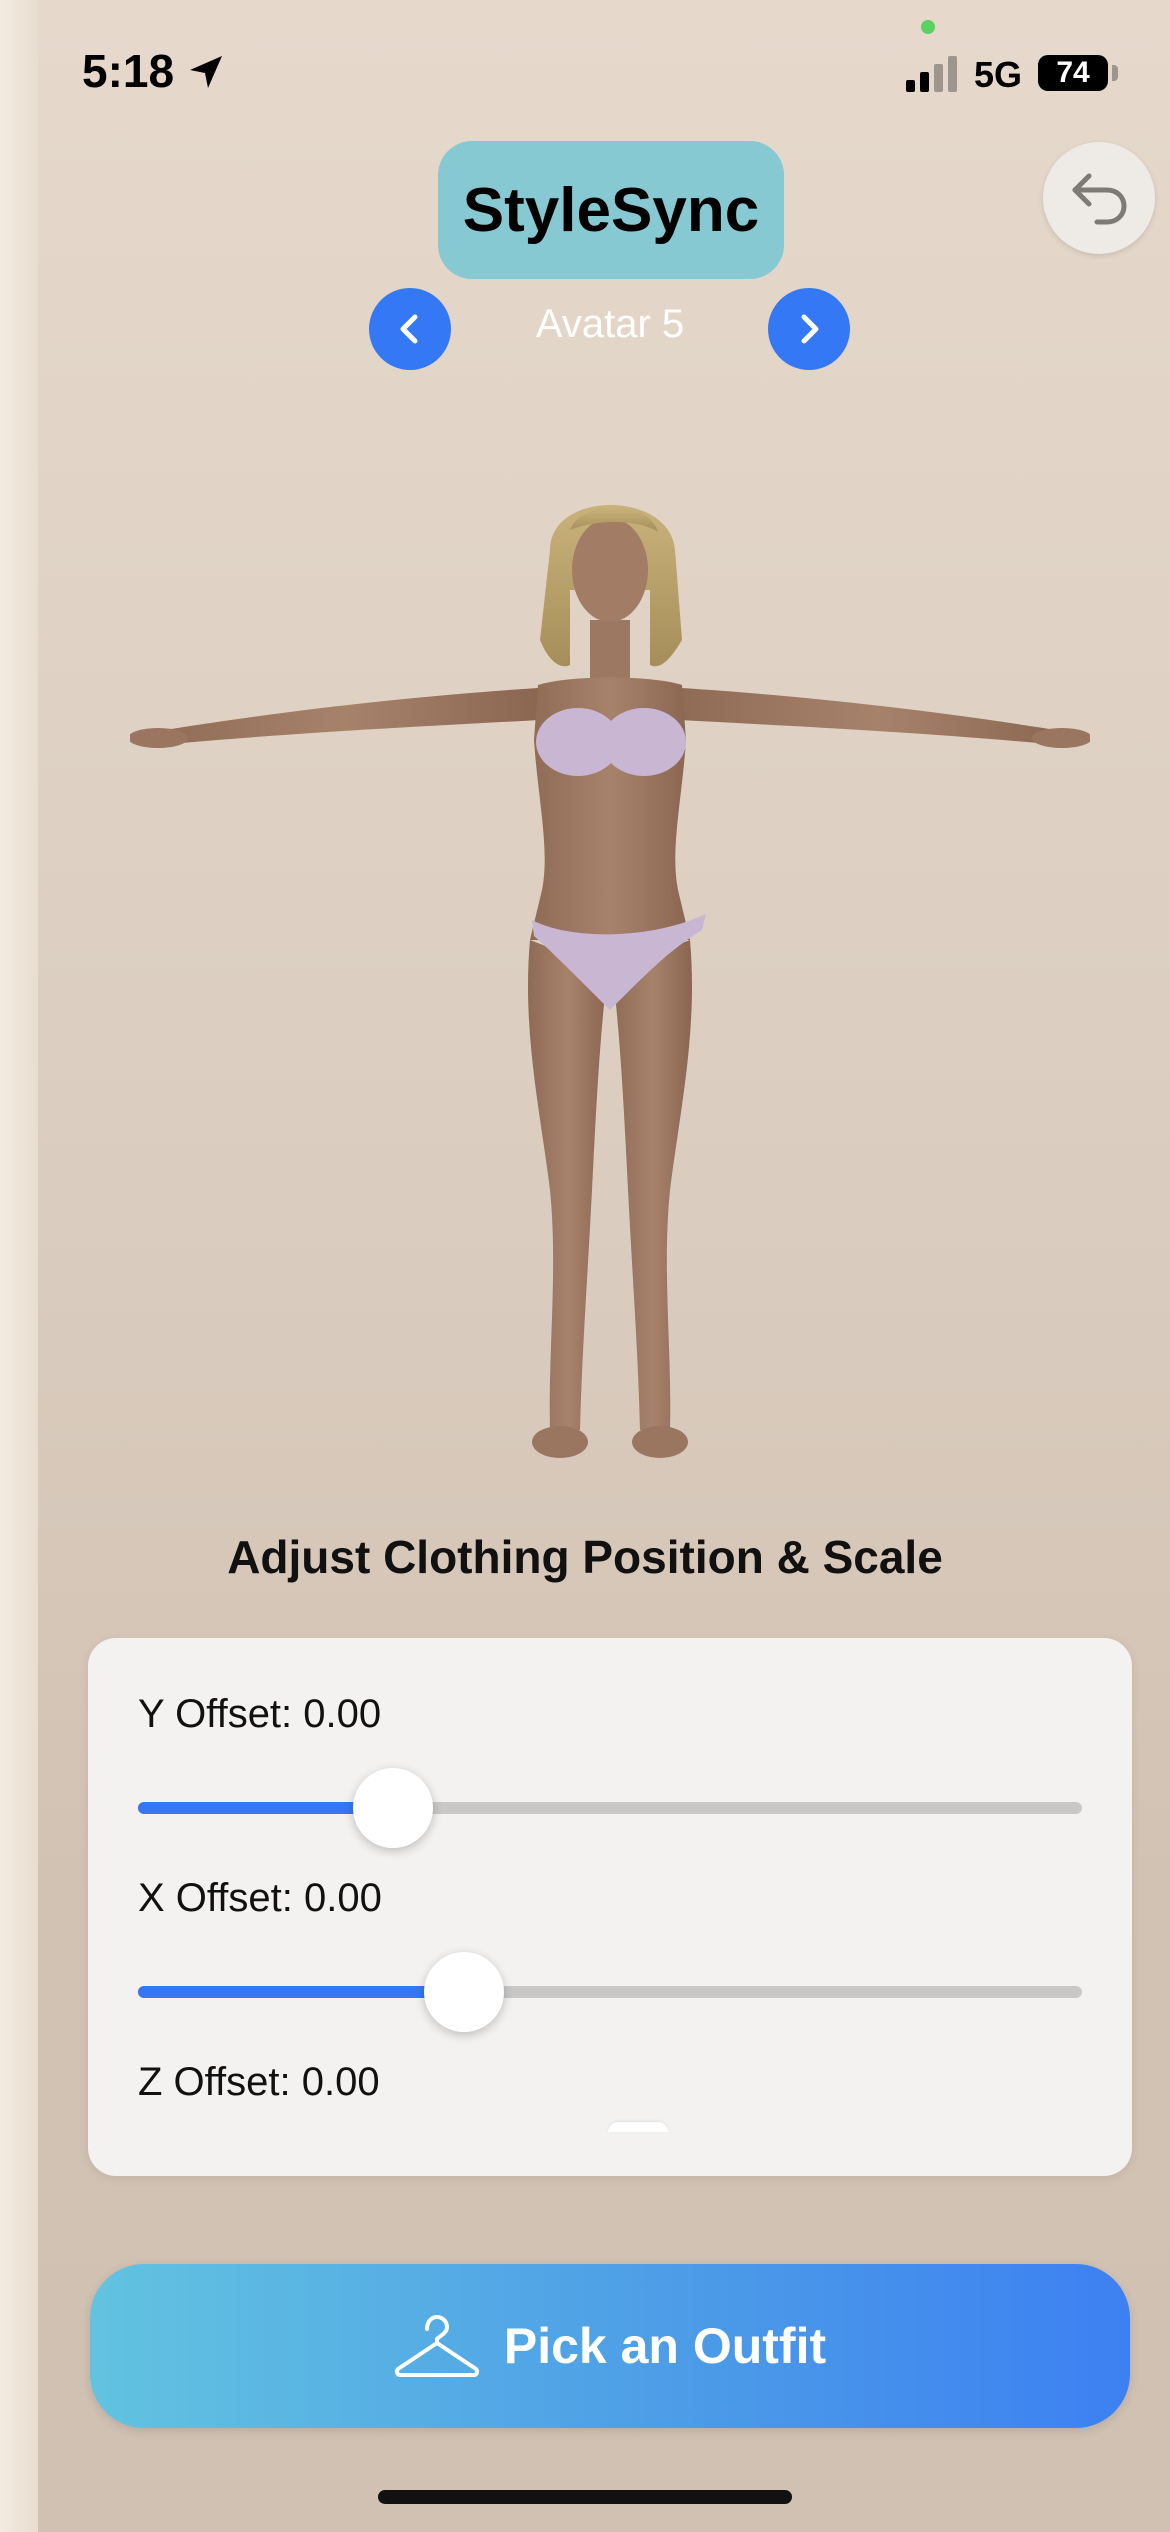 The height and width of the screenshot is (2532, 1170). Describe the element at coordinates (638, 2127) in the screenshot. I see `z-offset-thumb` at that location.